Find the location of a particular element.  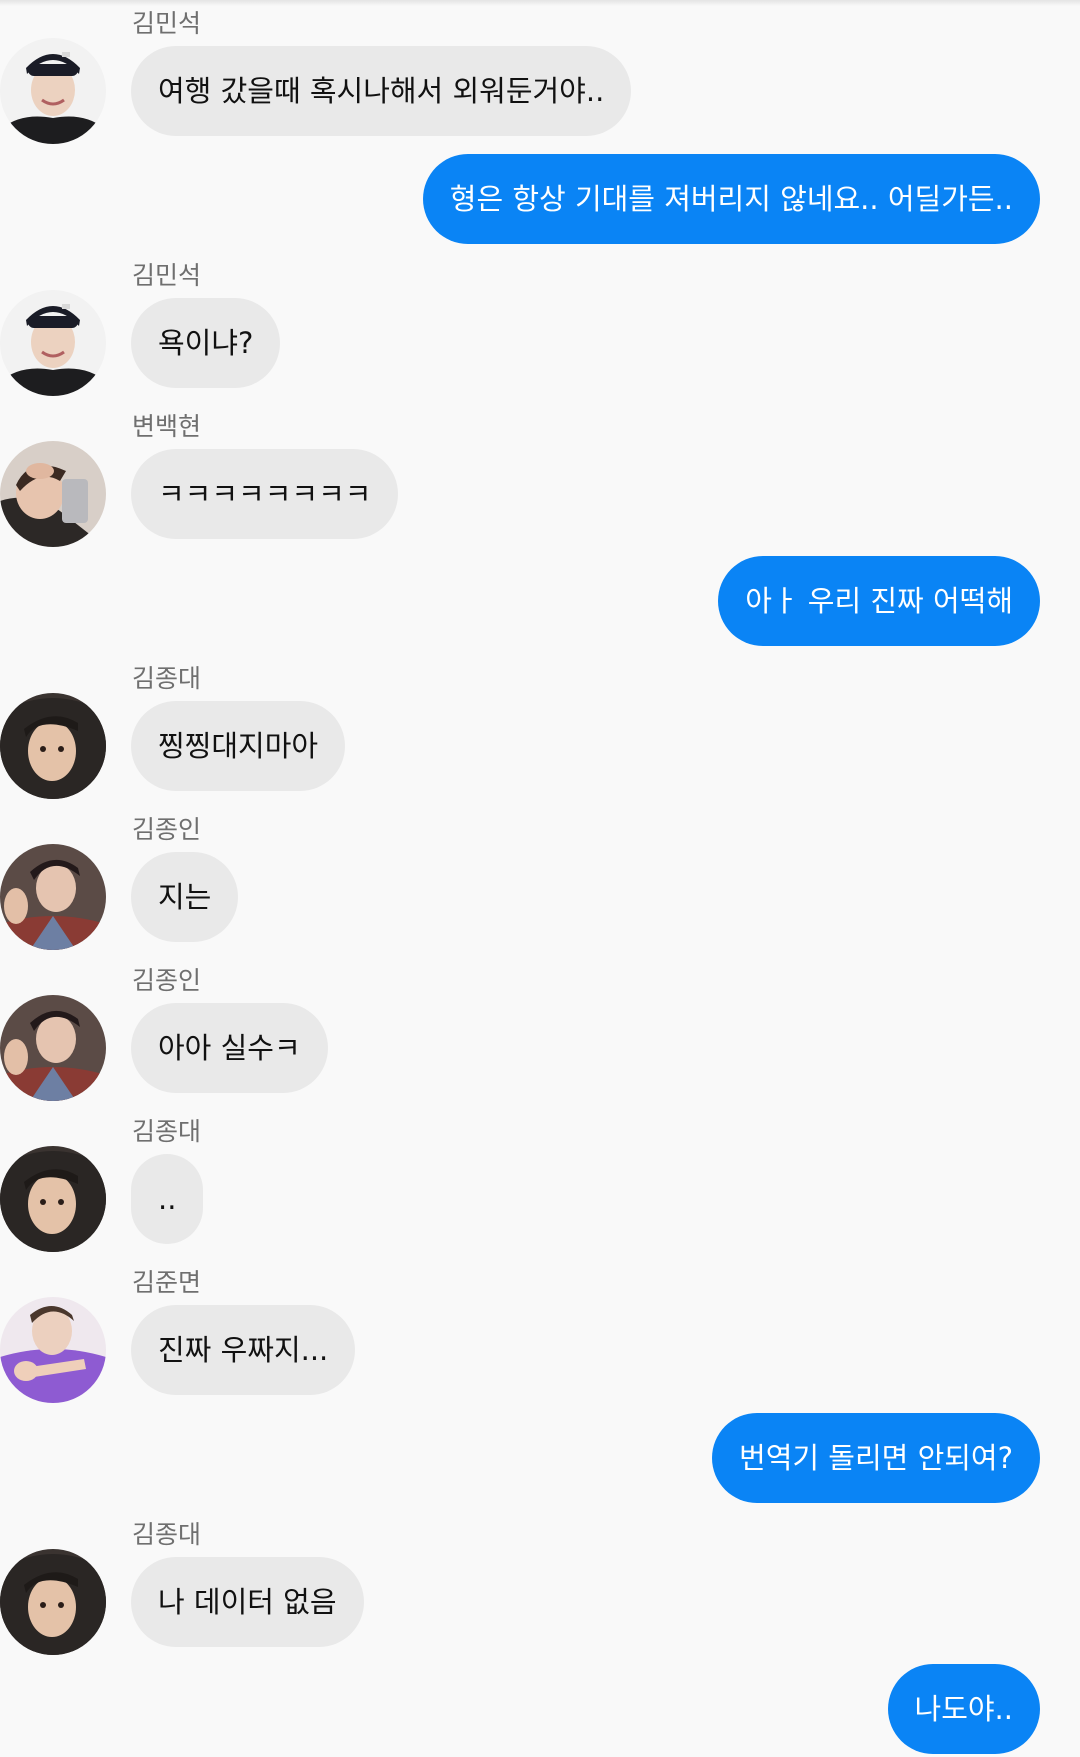

message-bubble-incoming: 찡찡대지마아 is located at coordinates (238, 746).